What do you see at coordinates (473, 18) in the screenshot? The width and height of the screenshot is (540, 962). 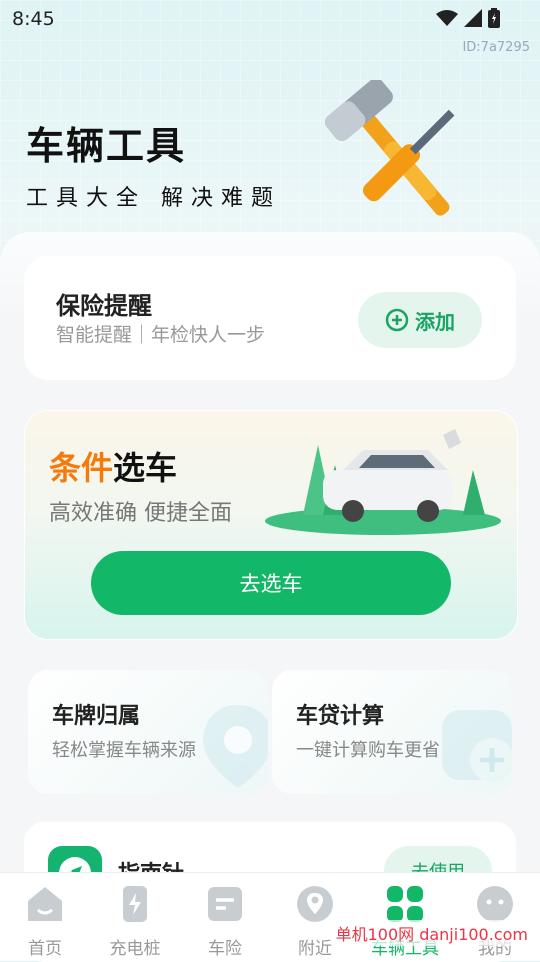 I see `signal-icon` at bounding box center [473, 18].